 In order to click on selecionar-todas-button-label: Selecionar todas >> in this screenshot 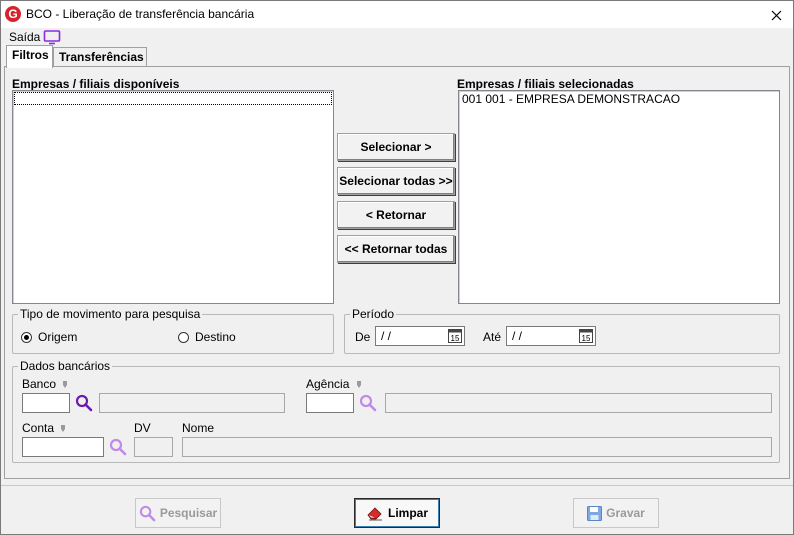, I will do `click(396, 181)`.